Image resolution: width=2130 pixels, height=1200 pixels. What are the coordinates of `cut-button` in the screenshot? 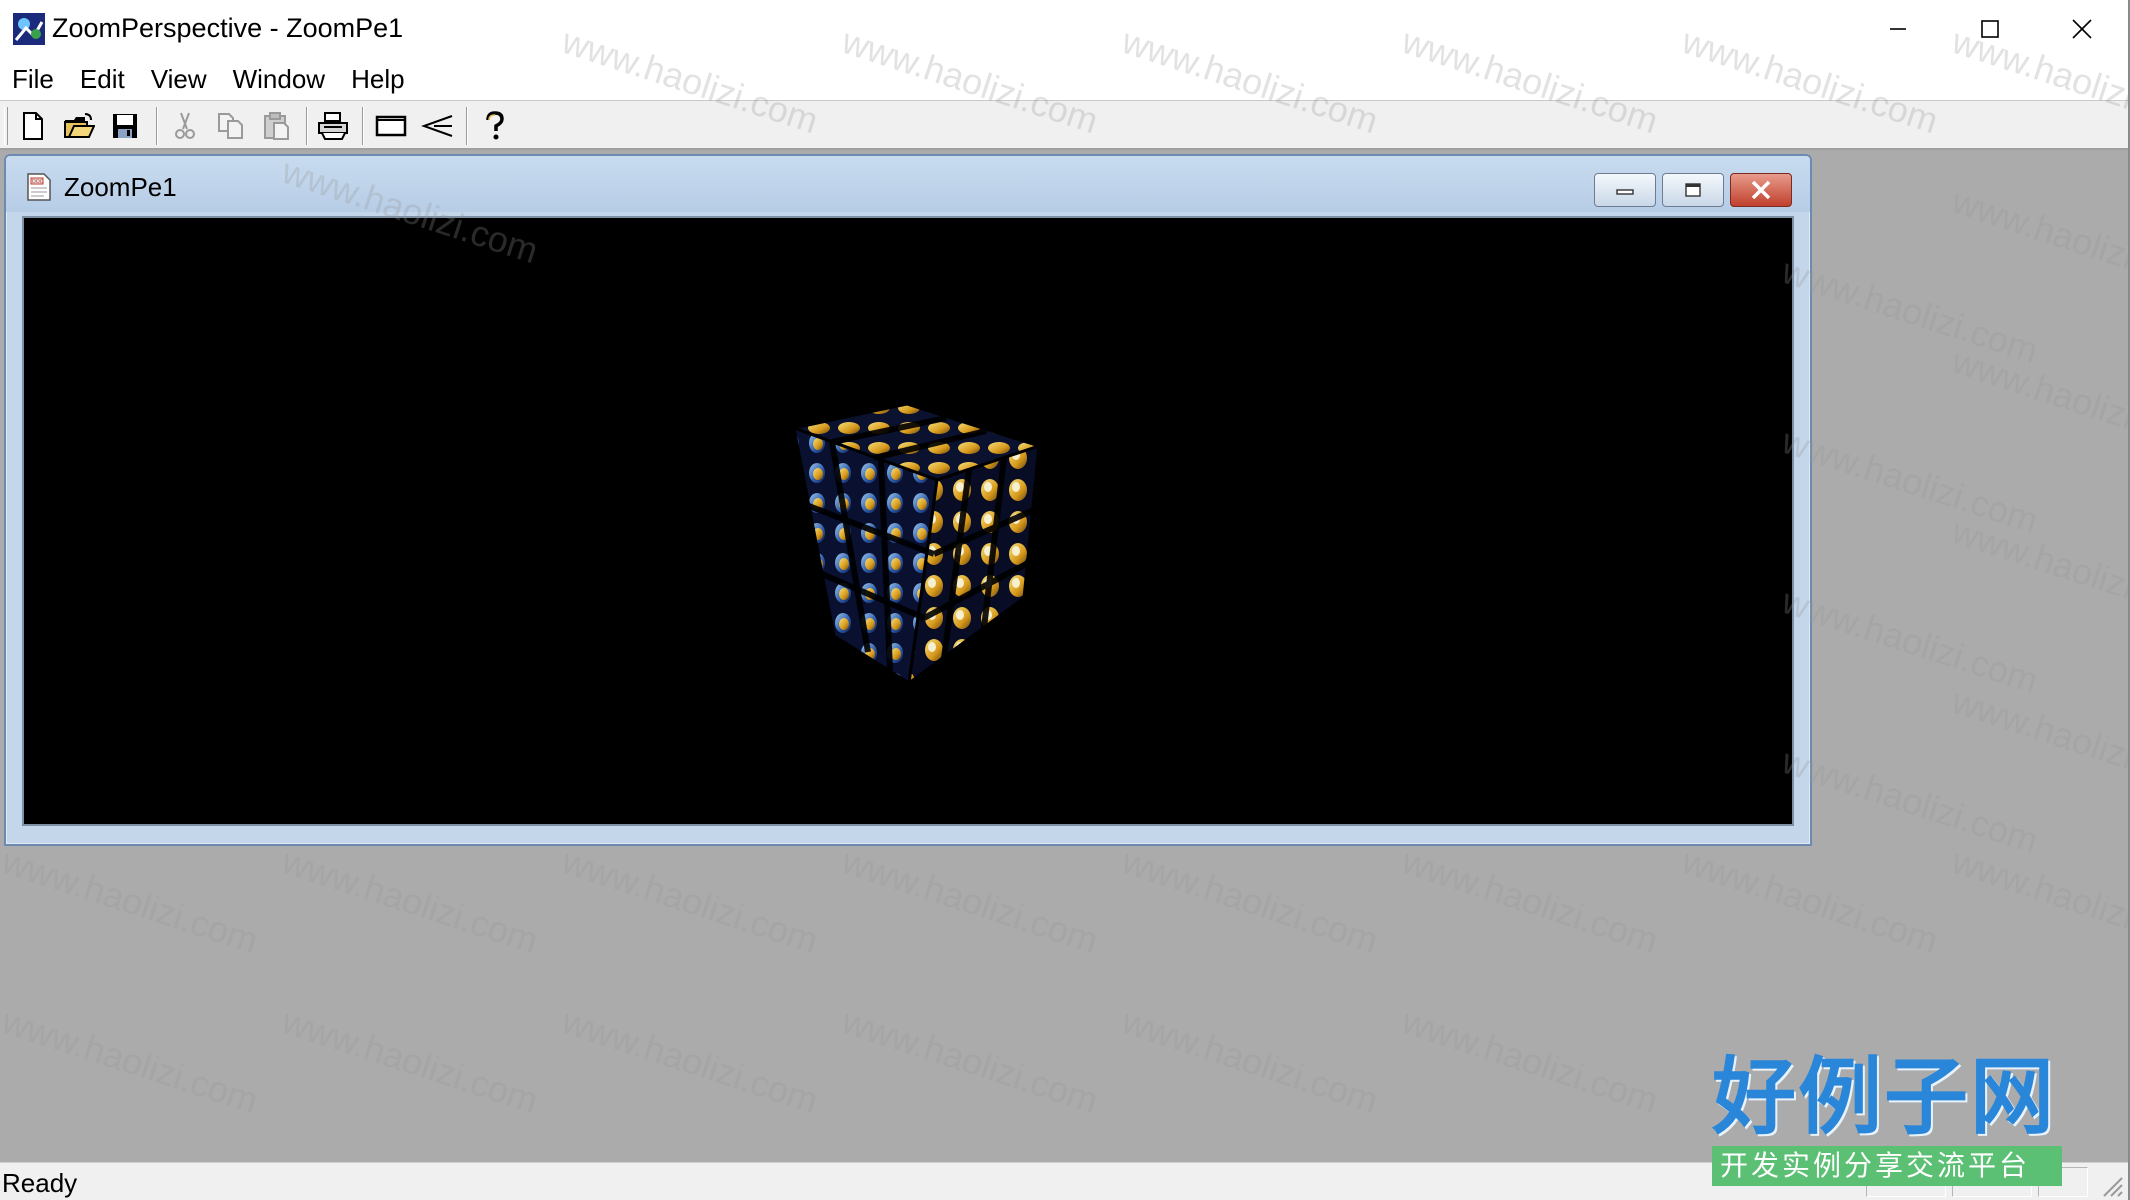 It's located at (185, 126).